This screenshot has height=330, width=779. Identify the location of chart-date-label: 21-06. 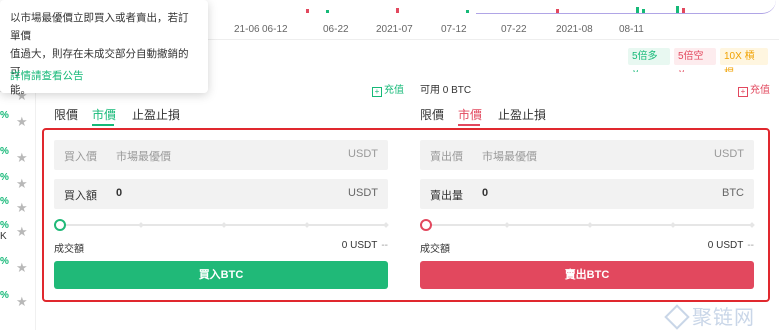
(247, 29).